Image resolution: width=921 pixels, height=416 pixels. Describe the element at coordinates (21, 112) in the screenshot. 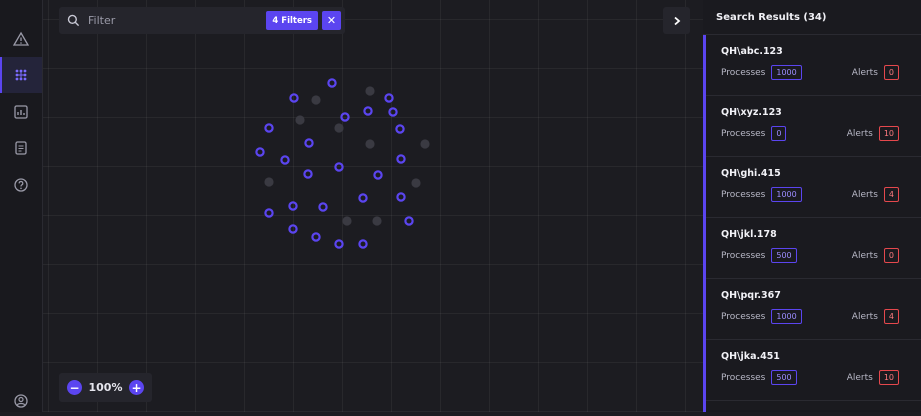

I see `reports-nav-button` at that location.